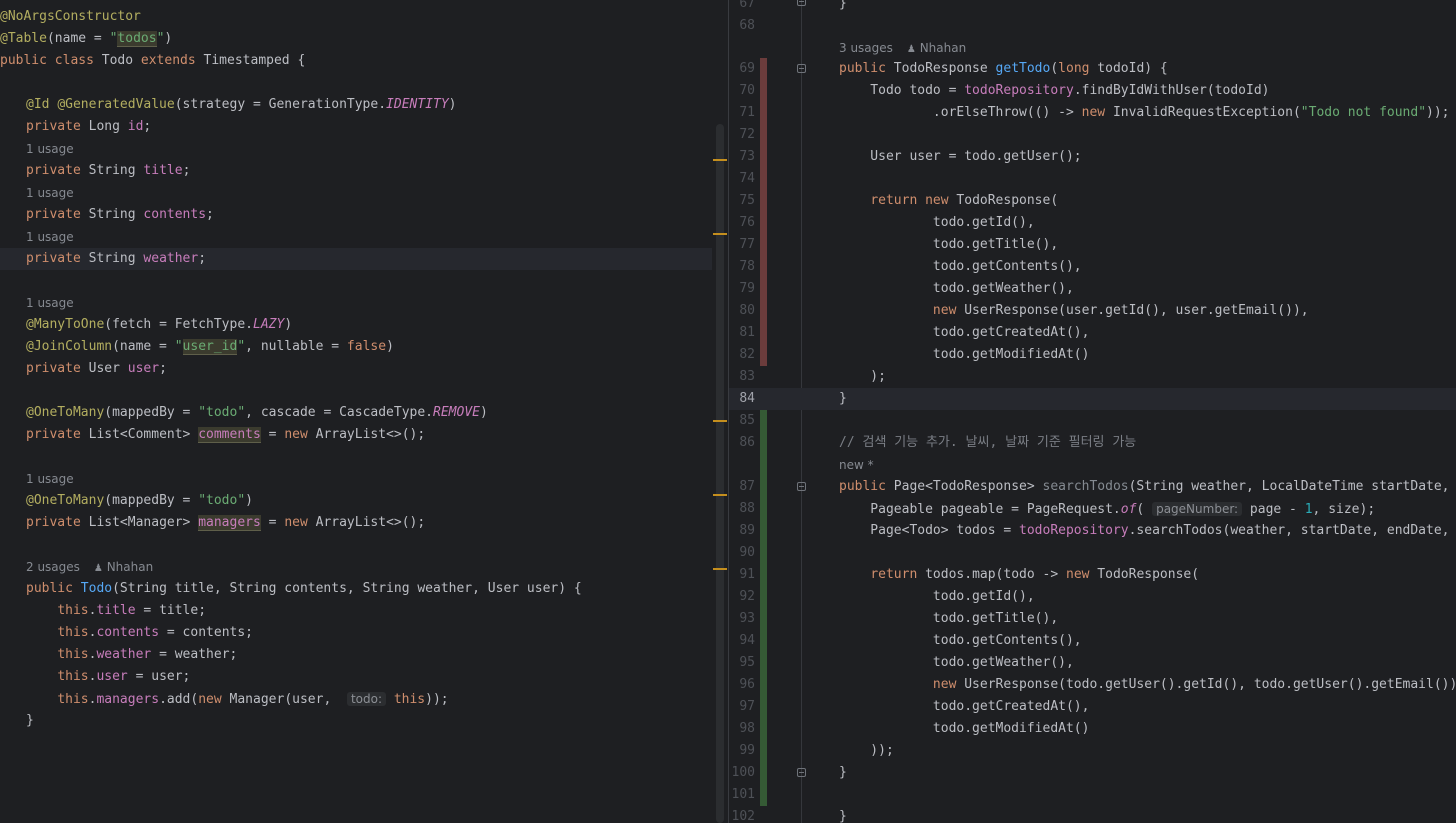  I want to click on line-number: 70, so click(742, 91).